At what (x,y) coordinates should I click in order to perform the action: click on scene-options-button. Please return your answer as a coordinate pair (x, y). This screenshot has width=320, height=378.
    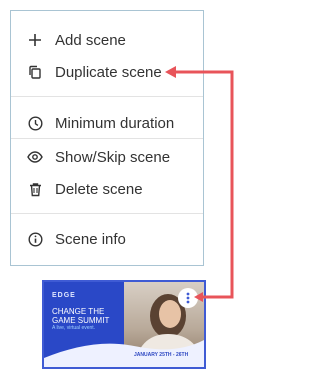
    Looking at the image, I should click on (188, 298).